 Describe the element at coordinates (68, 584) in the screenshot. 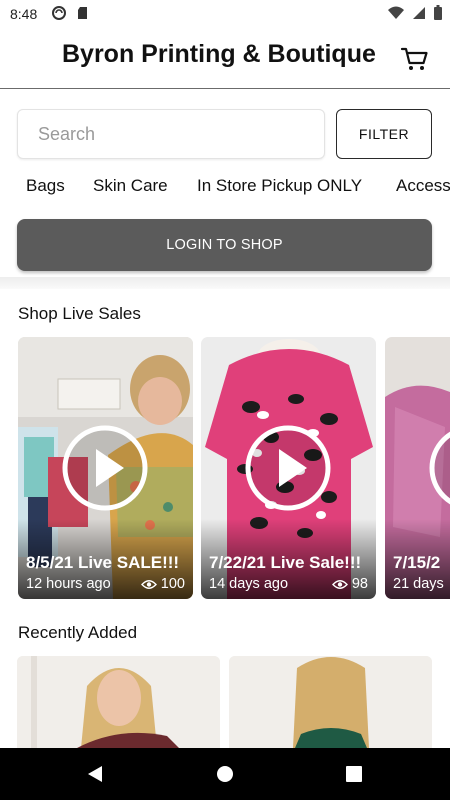

I see `live-sale-time: 12 hours ago` at that location.